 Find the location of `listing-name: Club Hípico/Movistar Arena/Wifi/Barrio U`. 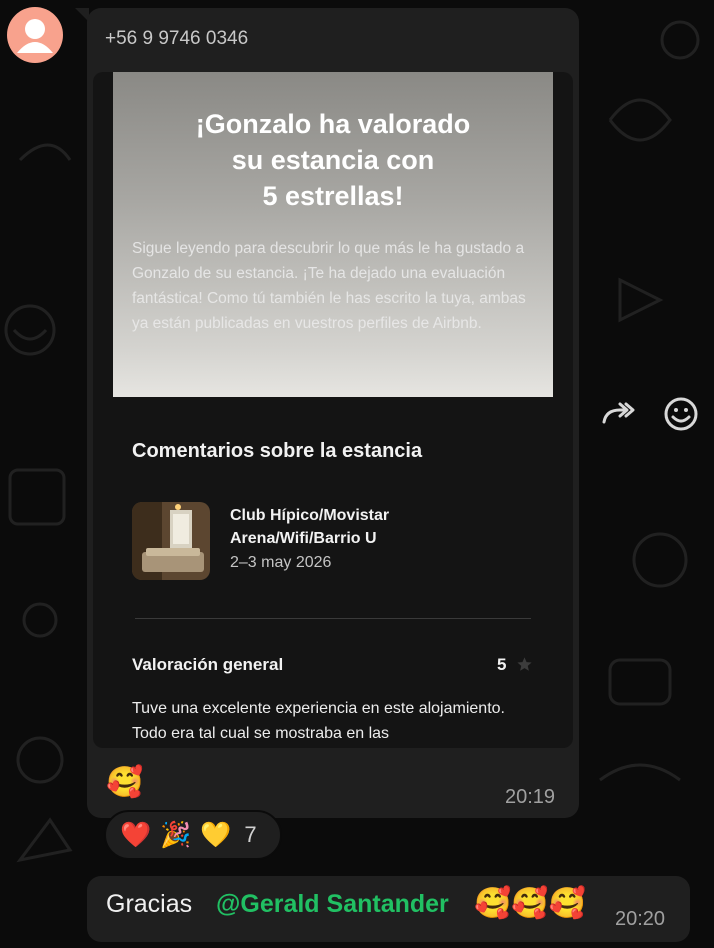

listing-name: Club Hípico/Movistar Arena/Wifi/Barrio U is located at coordinates (310, 527).